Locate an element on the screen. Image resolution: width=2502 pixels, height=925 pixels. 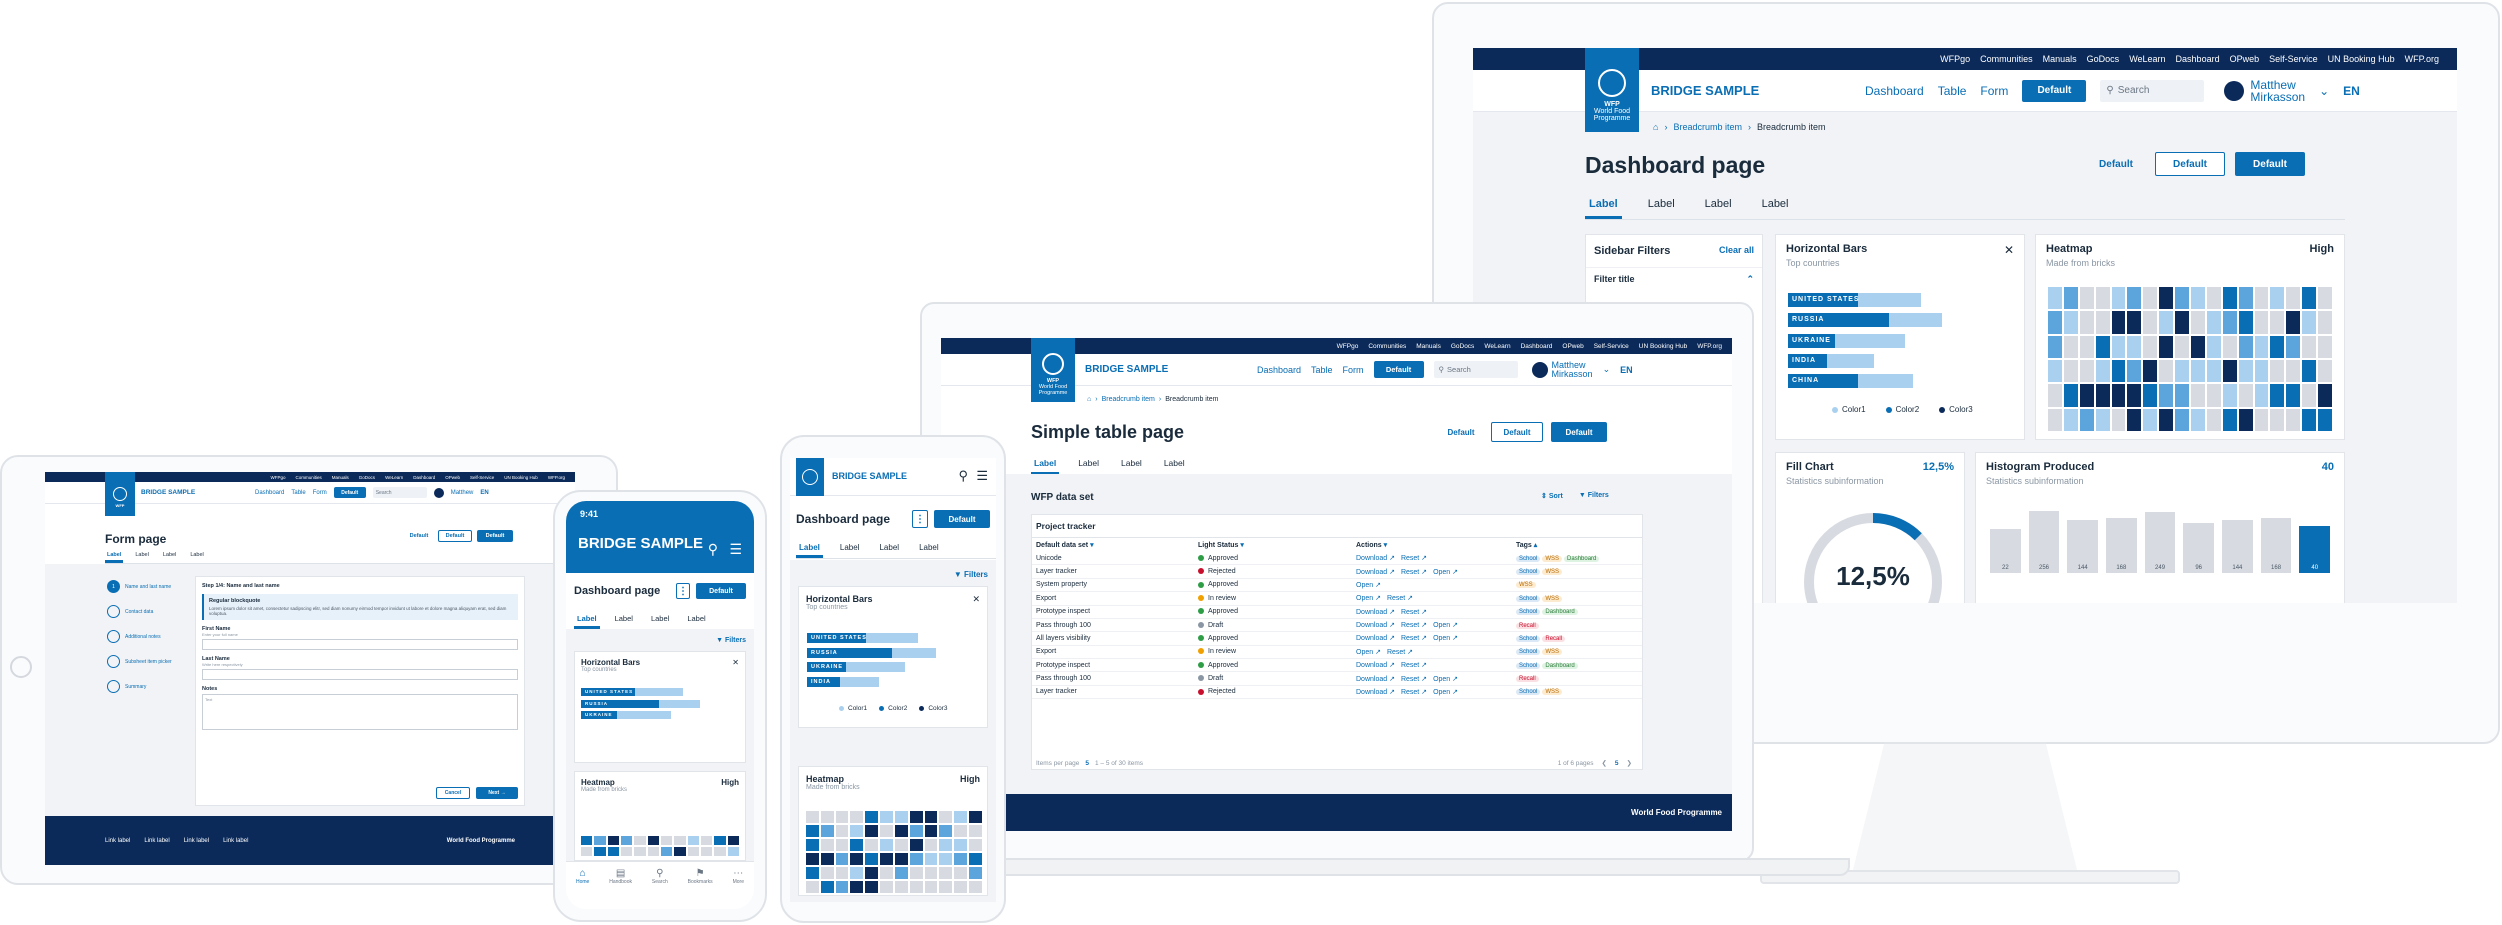
avatar is located at coordinates (1539, 369).